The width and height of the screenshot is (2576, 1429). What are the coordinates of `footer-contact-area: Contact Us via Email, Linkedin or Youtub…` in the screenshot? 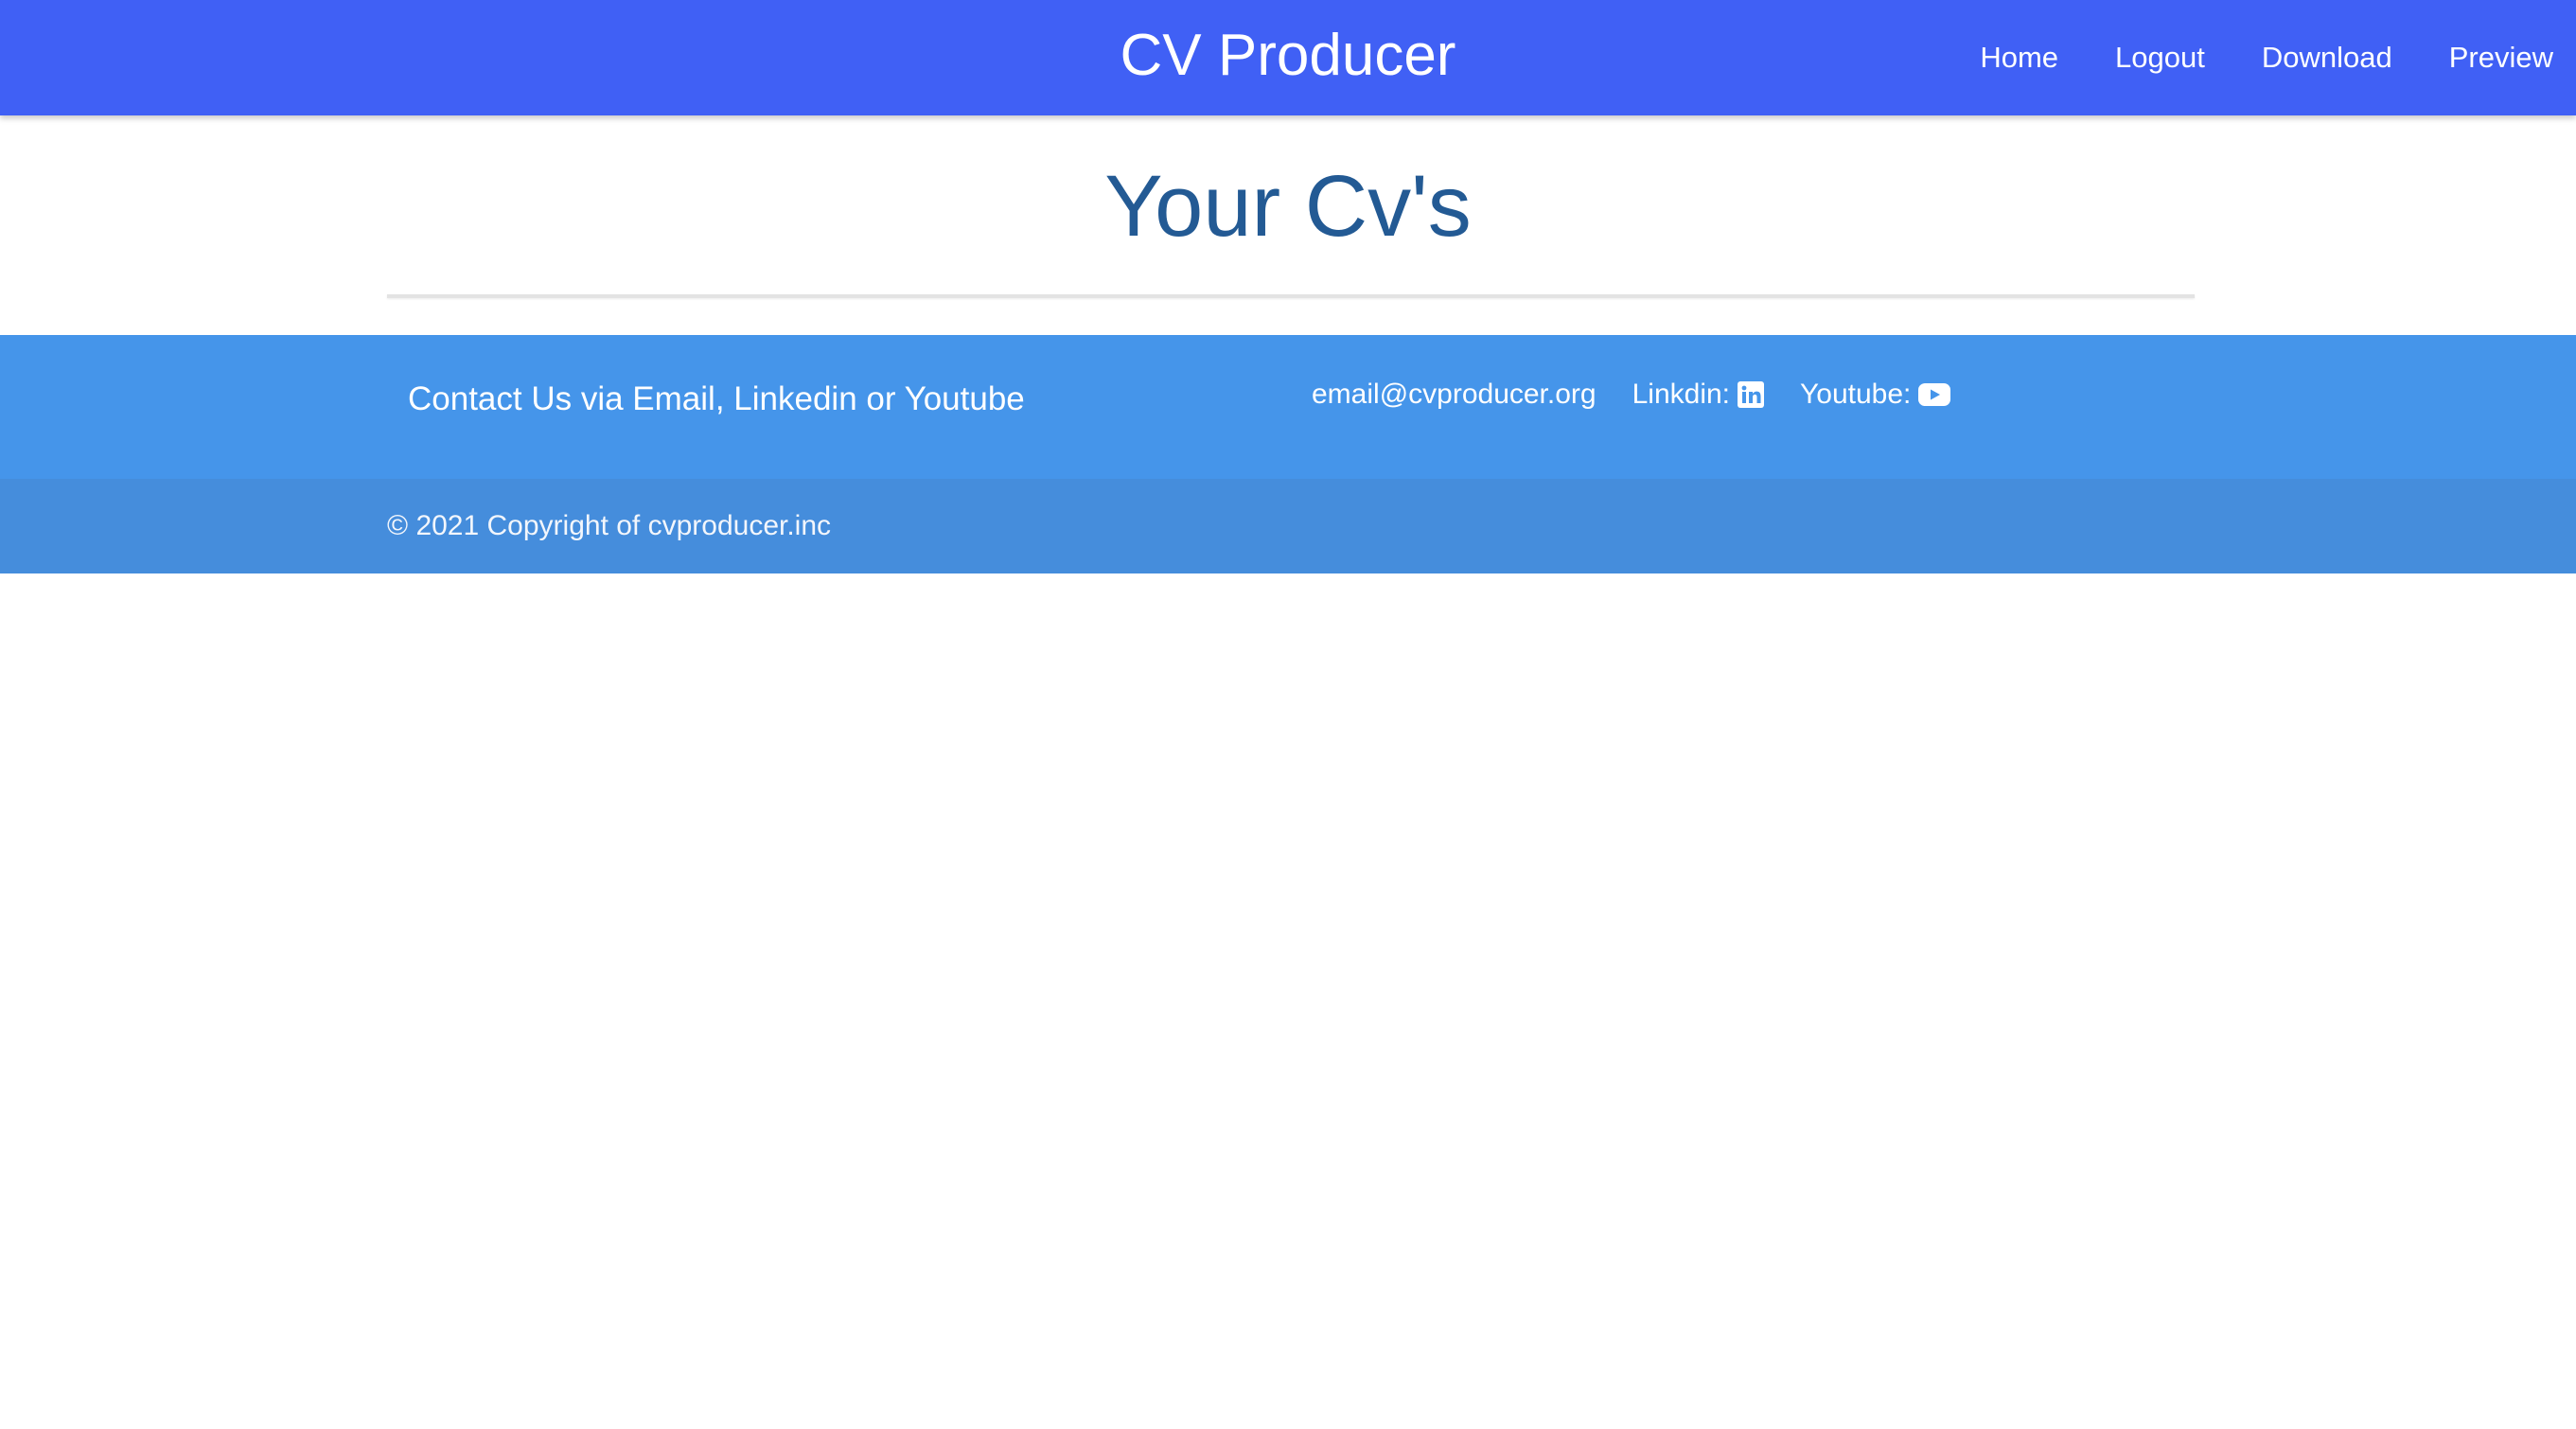 It's located at (1288, 407).